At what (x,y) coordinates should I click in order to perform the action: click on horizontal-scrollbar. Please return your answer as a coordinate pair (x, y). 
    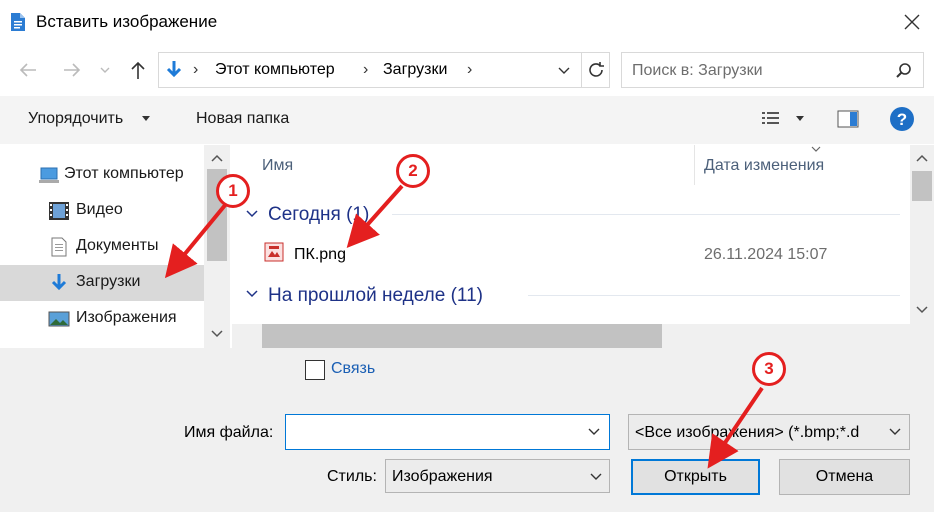
    Looking at the image, I should click on (571, 336).